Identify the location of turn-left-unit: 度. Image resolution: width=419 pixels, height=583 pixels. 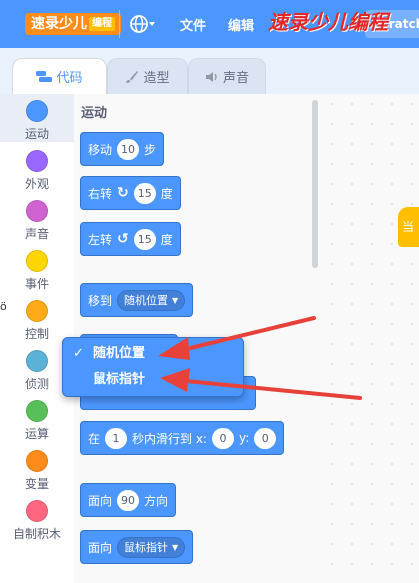
(166, 239).